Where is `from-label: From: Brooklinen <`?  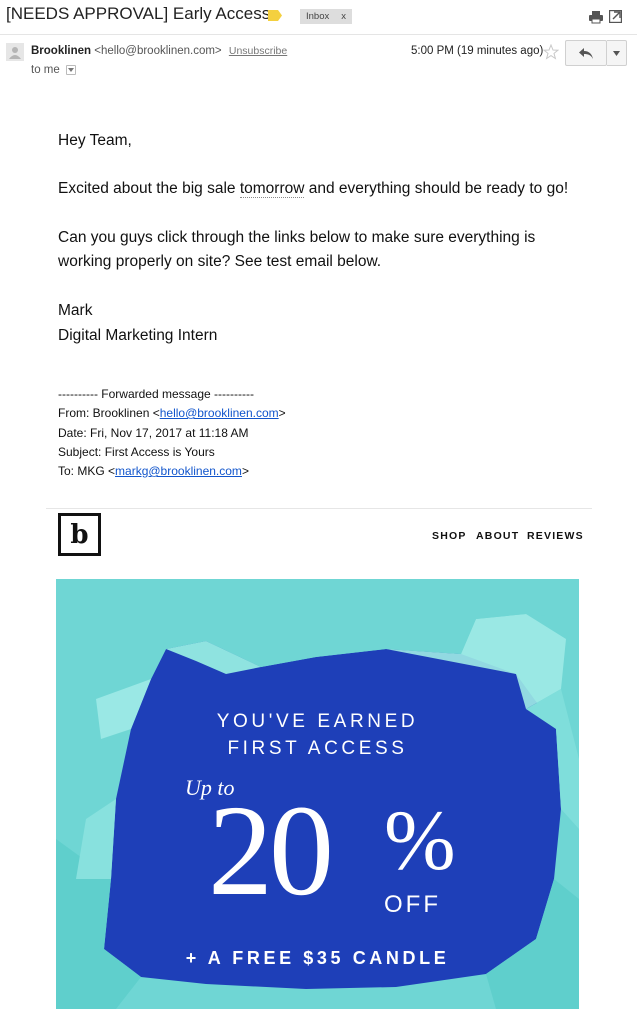
from-label: From: Brooklinen < is located at coordinates (109, 413).